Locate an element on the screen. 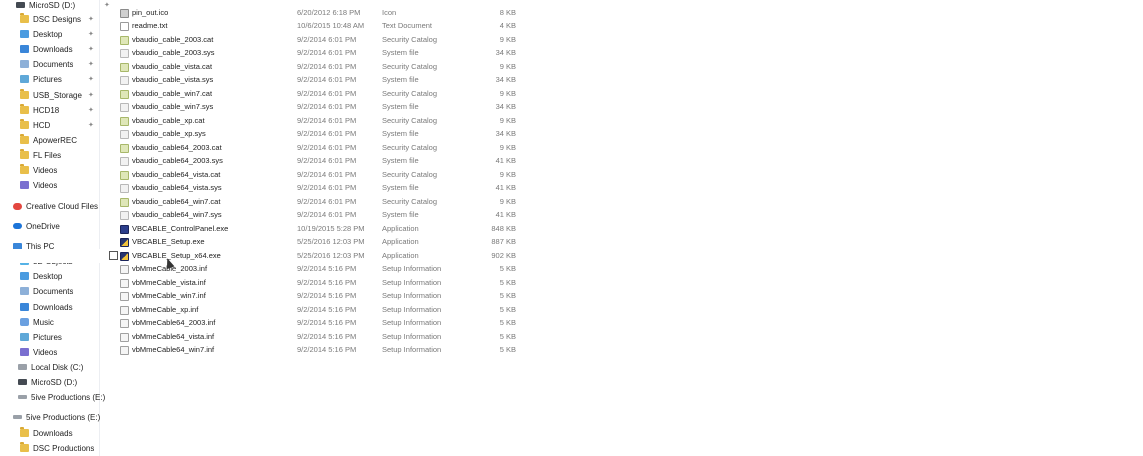 The height and width of the screenshot is (456, 1143). file-size: 8 KB is located at coordinates (507, 13).